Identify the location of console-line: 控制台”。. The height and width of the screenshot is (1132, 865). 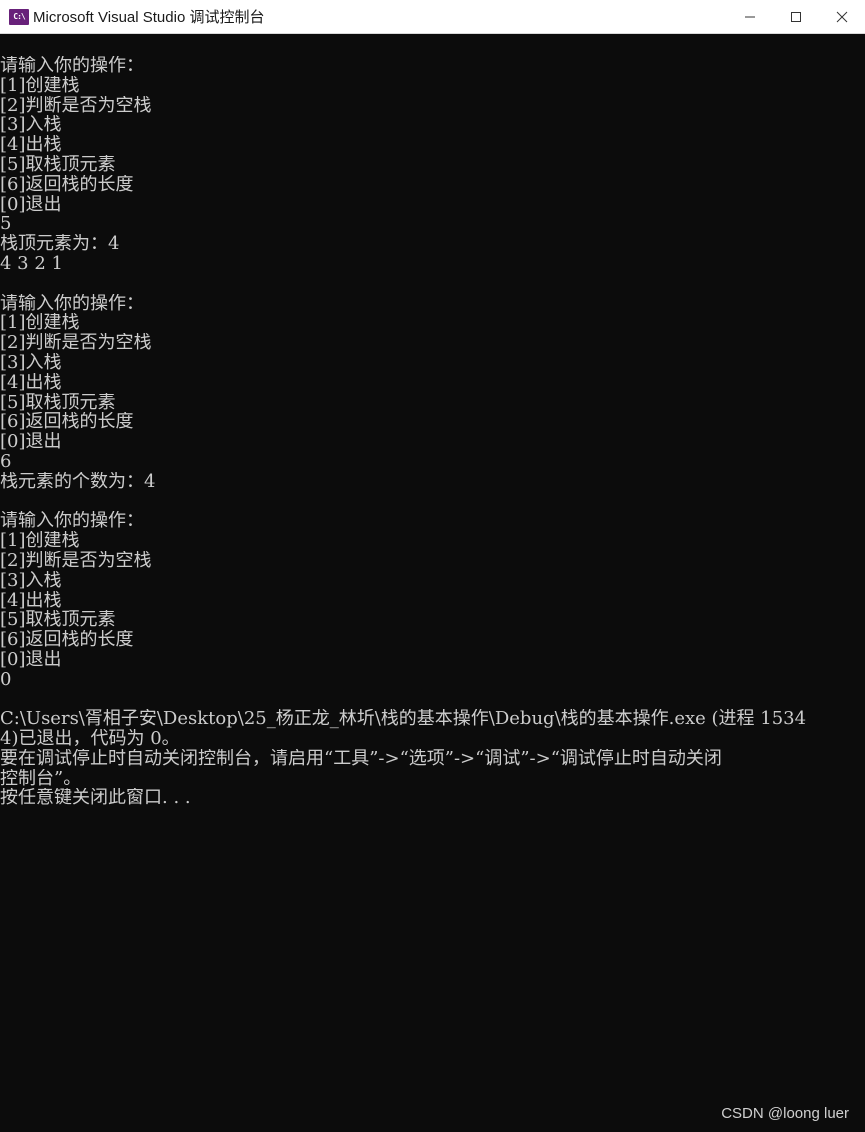
(41, 778).